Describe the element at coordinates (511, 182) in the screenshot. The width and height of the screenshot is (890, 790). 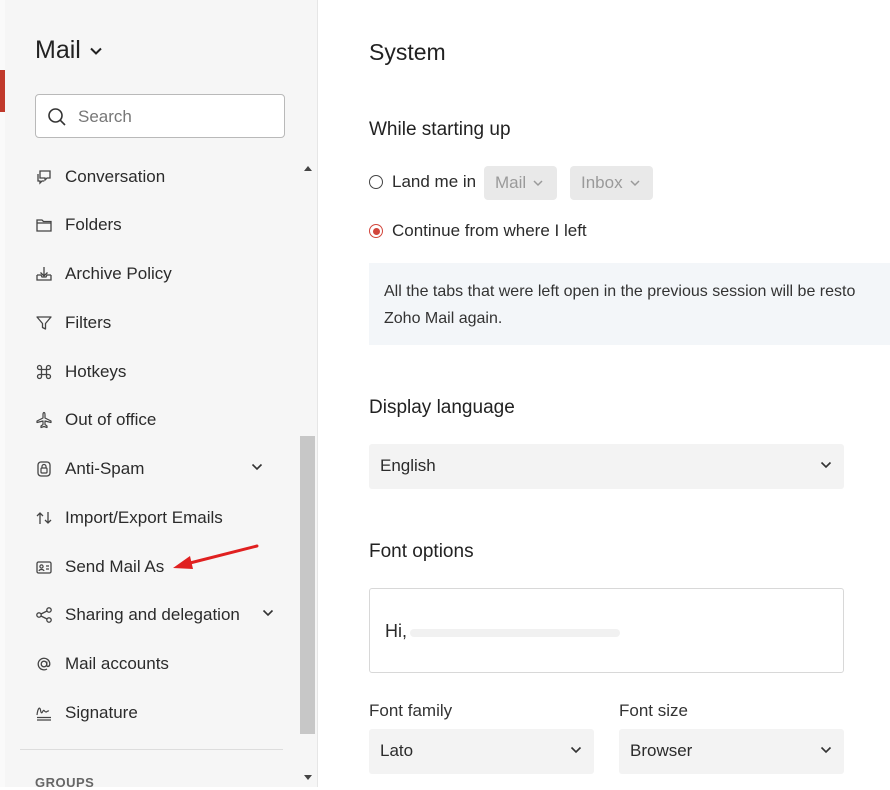
I see `land-app-value: Mail` at that location.